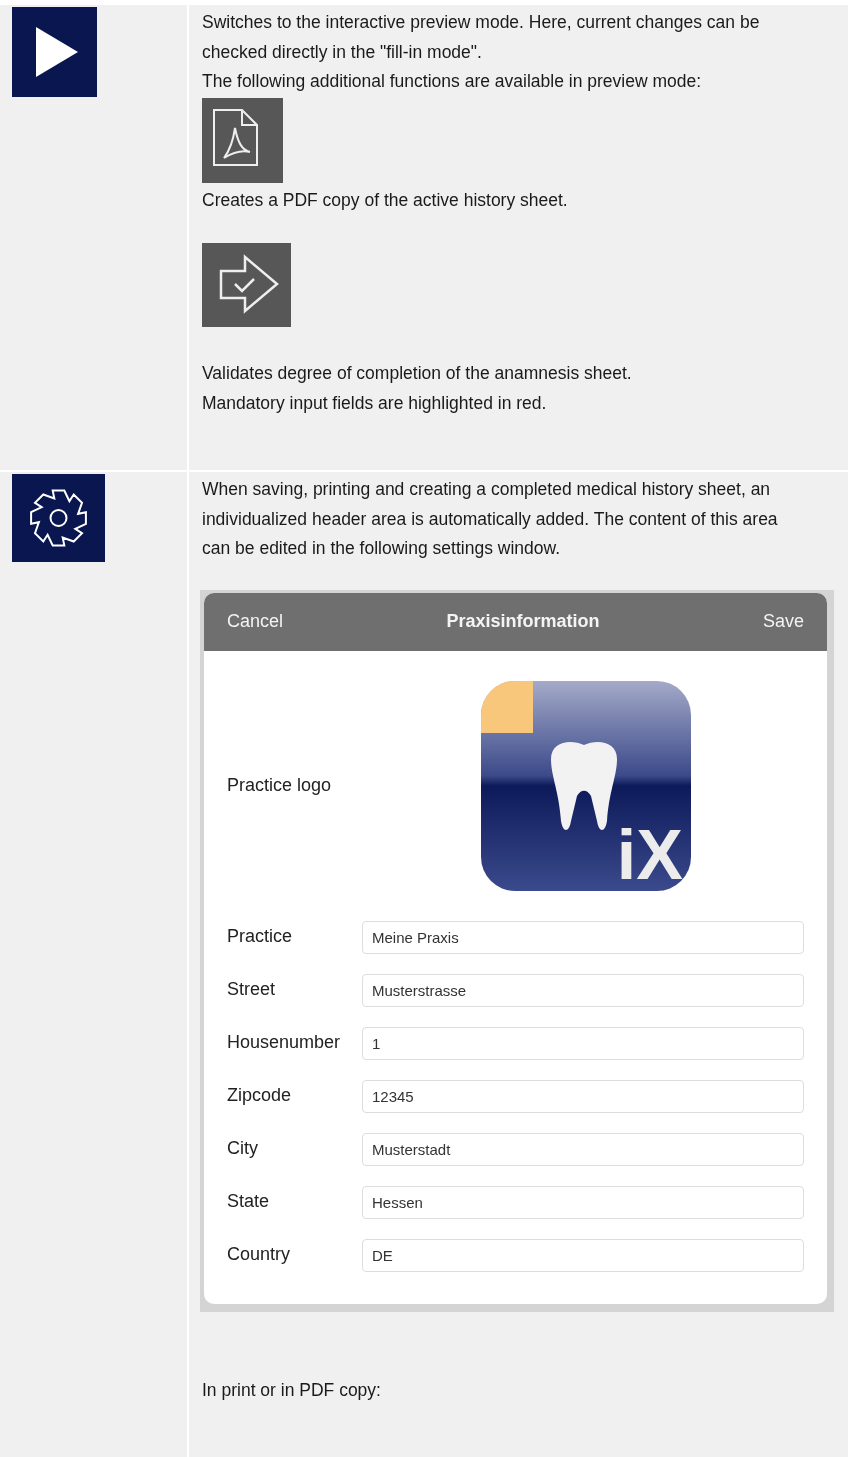  Describe the element at coordinates (284, 1043) in the screenshot. I see `field-label: Housenumber` at that location.